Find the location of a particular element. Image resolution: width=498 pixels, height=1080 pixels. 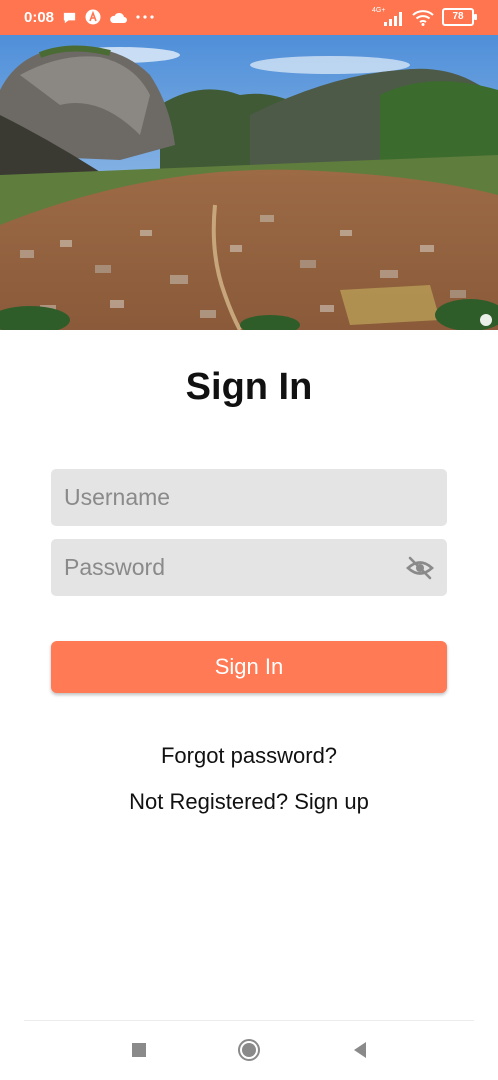

chat-bubble-icon is located at coordinates (69, 17).